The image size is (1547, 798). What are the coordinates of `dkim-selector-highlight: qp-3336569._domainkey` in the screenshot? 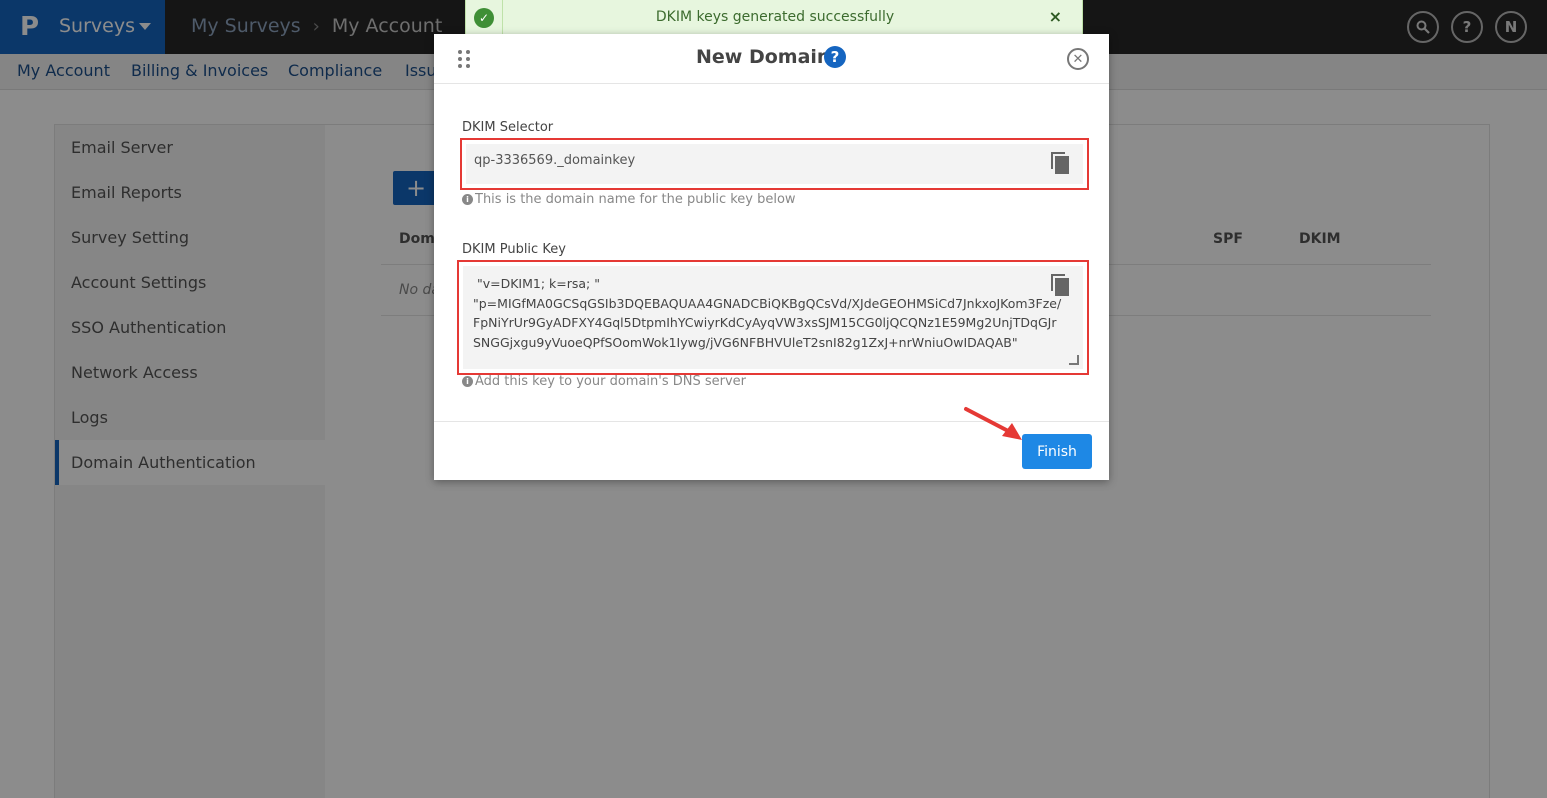 It's located at (774, 164).